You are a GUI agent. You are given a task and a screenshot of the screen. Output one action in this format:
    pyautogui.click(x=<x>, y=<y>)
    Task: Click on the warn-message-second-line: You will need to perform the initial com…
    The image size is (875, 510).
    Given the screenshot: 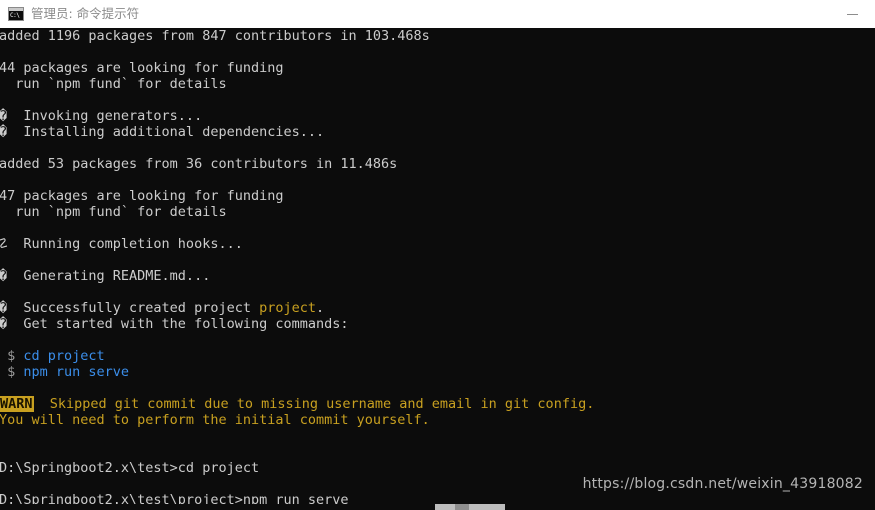 What is the action you would take?
    pyautogui.click(x=215, y=420)
    